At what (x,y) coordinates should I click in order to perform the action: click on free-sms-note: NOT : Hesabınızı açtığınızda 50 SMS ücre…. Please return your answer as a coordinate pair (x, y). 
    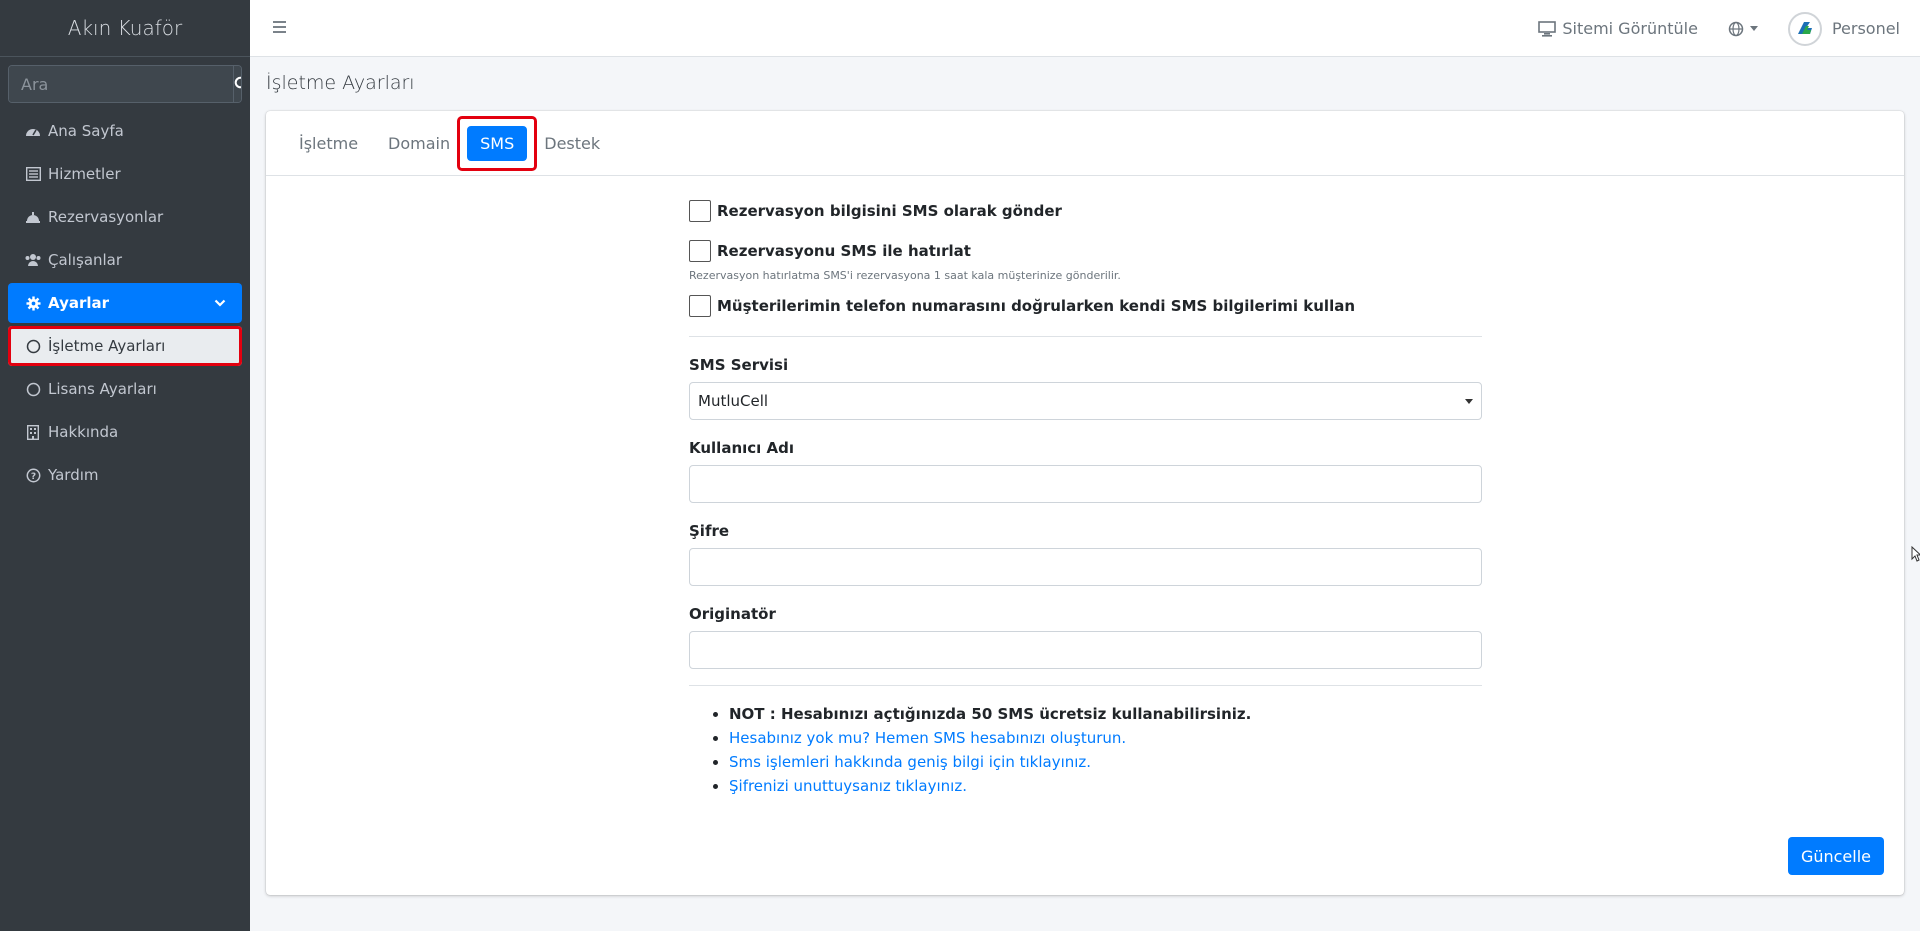
    Looking at the image, I should click on (1105, 714).